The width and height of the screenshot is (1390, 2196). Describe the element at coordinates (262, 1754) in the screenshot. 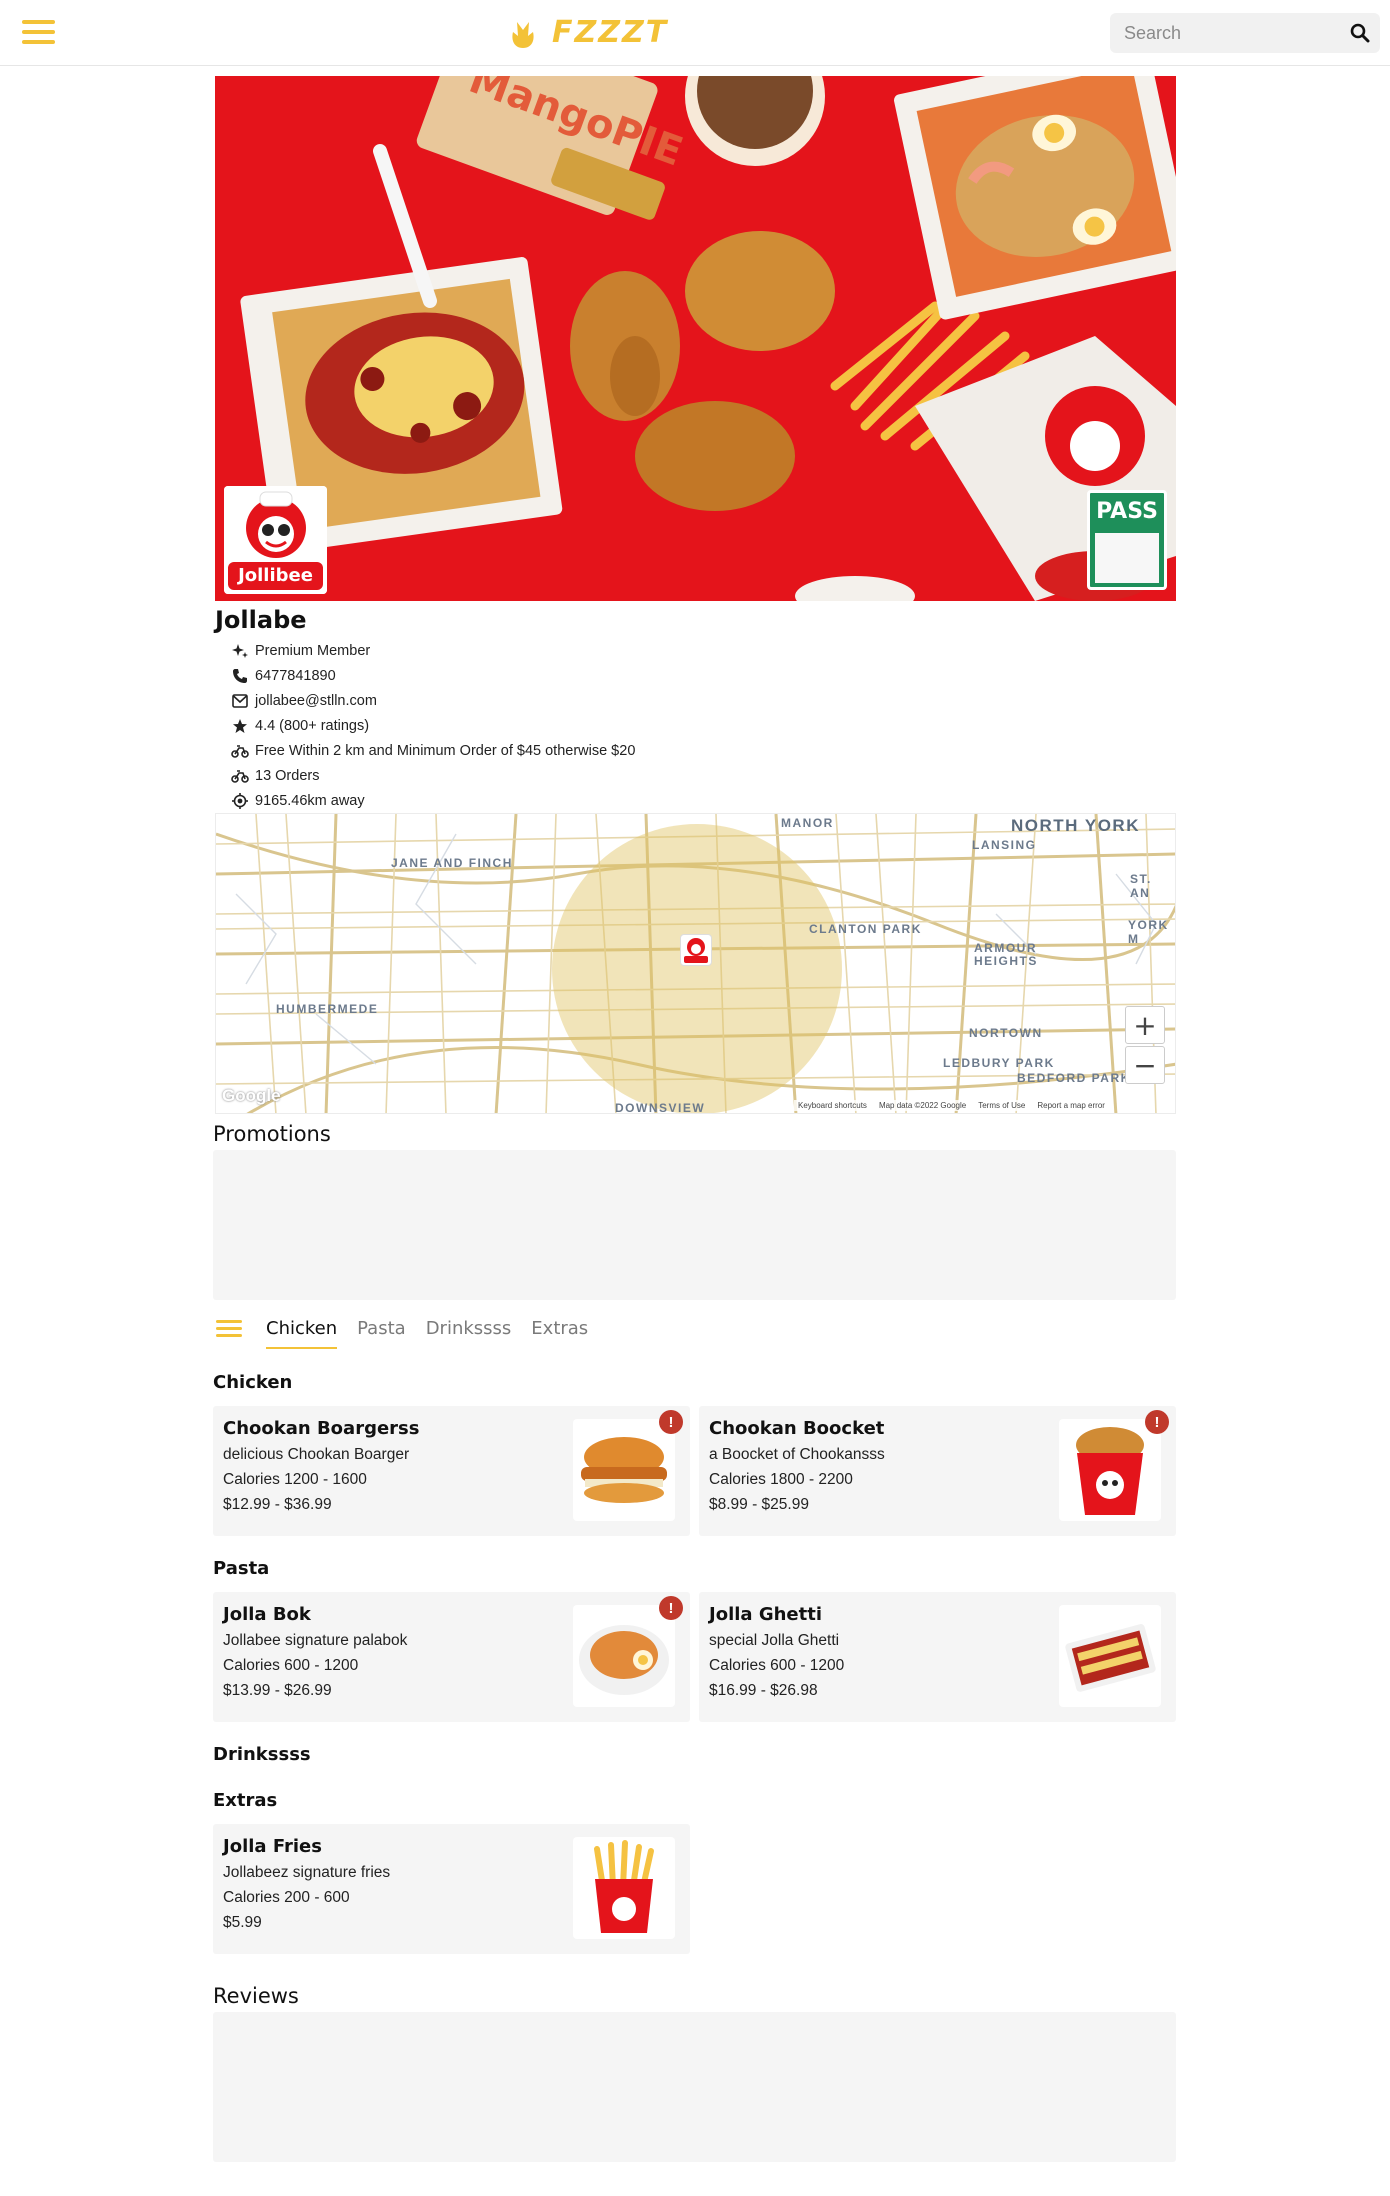

I see `category-title-drinks: Drinkssss` at that location.